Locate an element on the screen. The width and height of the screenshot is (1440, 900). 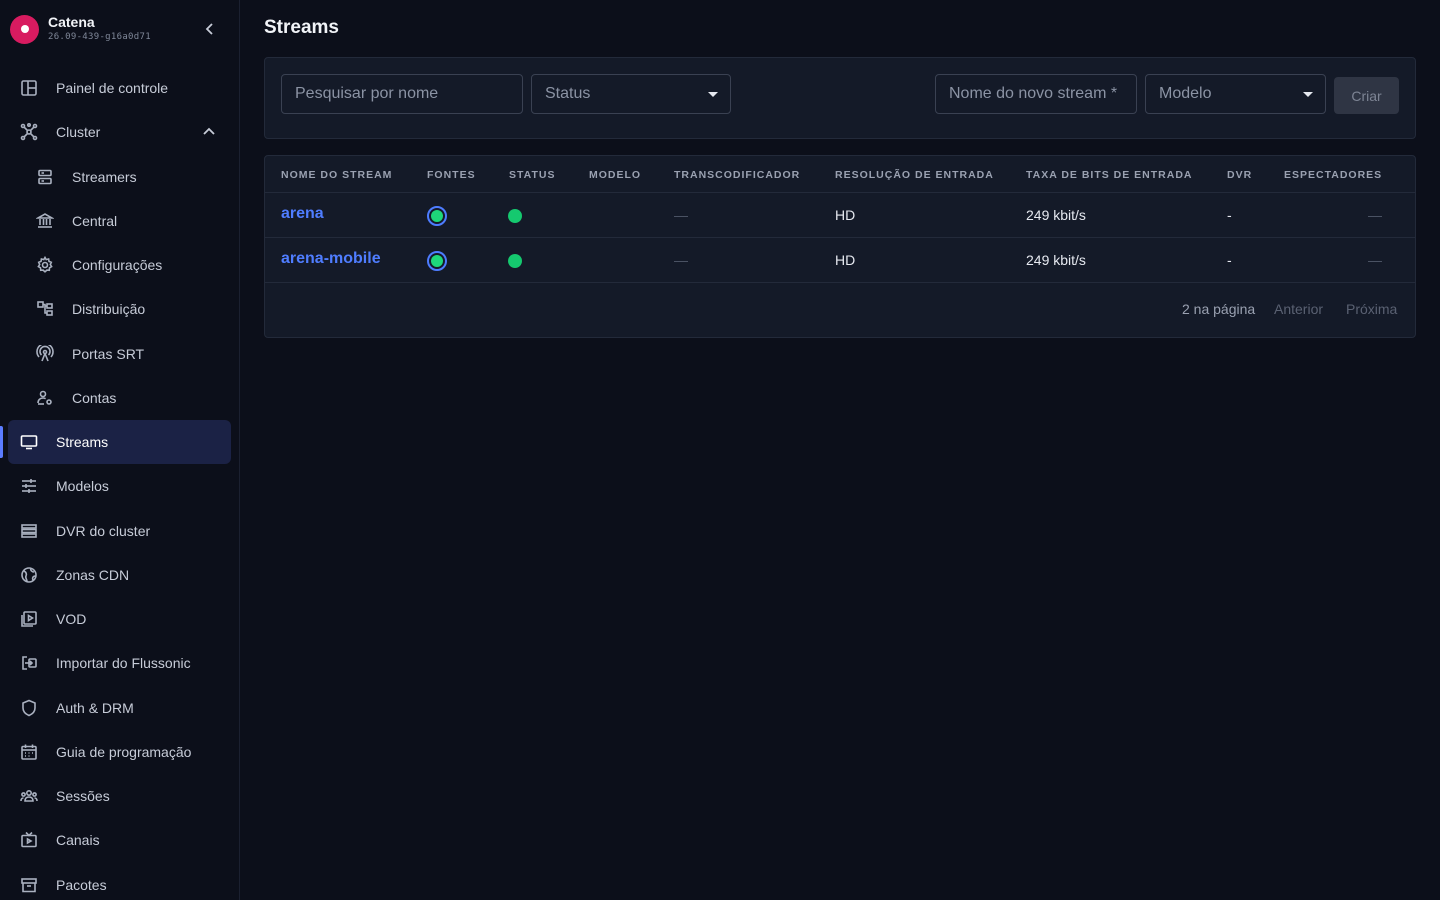
column-header-input-bitrate: Taxa de bits de entrada is located at coordinates (1109, 175).